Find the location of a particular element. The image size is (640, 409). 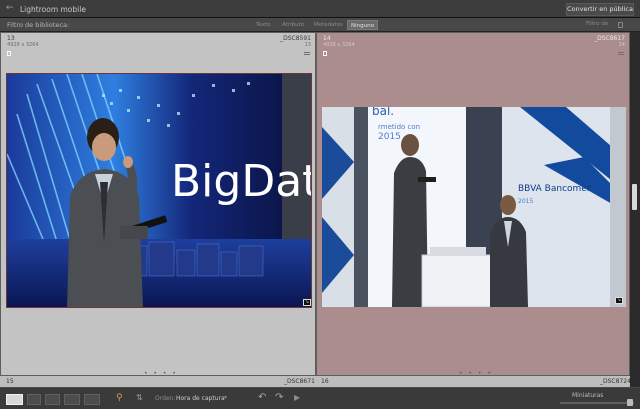

rotate-left-icon: ↶ is located at coordinates (262, 397).